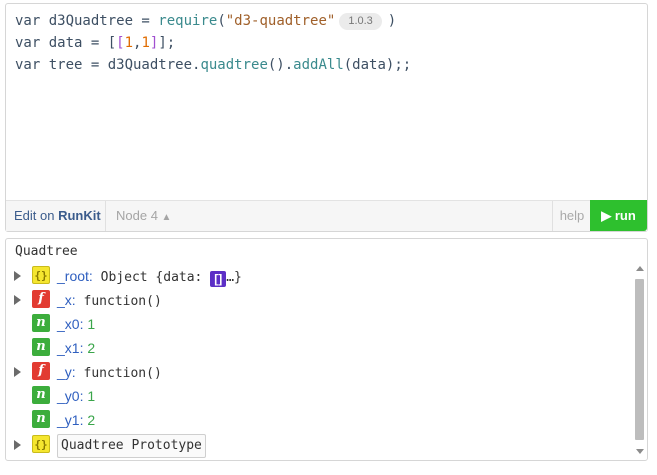 The height and width of the screenshot is (475, 657). I want to click on tree-row-y1: n _y1: 2, so click(316, 420).